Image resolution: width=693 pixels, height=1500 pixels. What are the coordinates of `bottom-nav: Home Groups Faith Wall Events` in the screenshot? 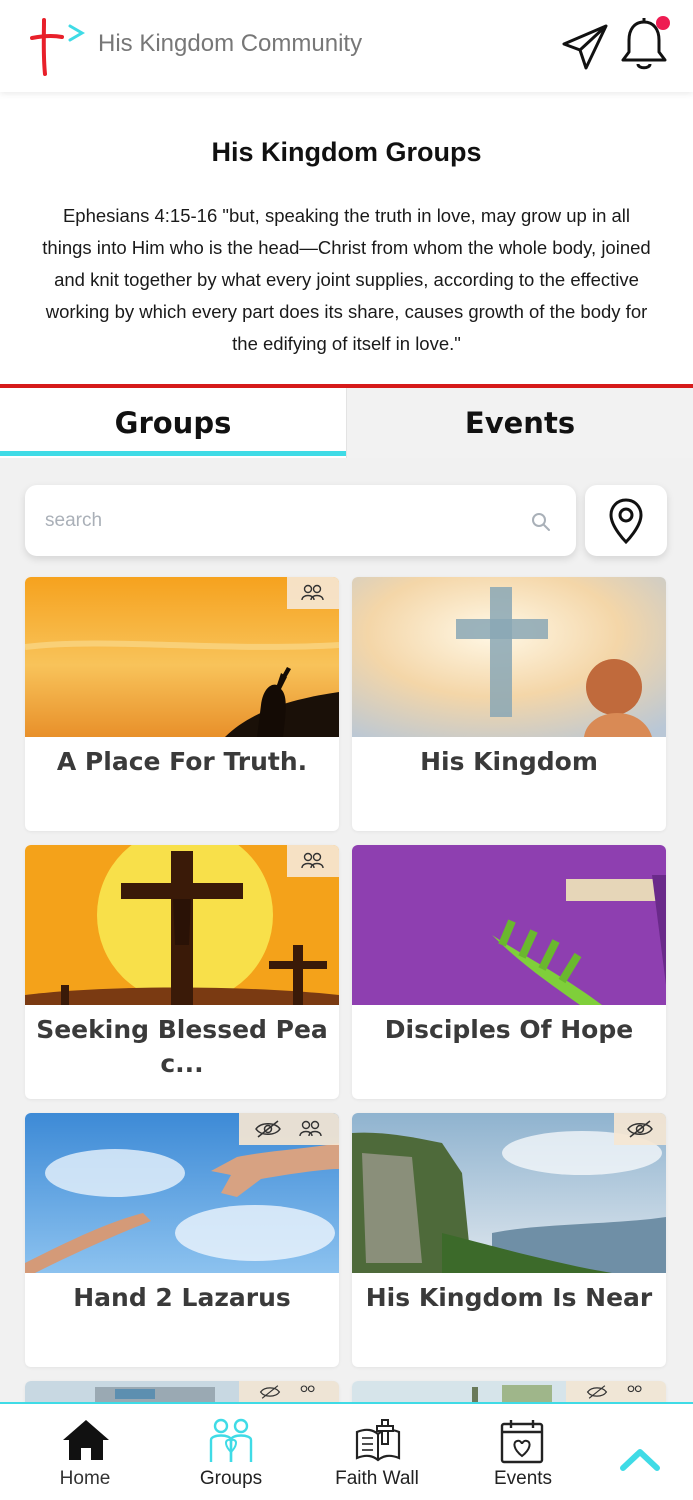 It's located at (346, 1451).